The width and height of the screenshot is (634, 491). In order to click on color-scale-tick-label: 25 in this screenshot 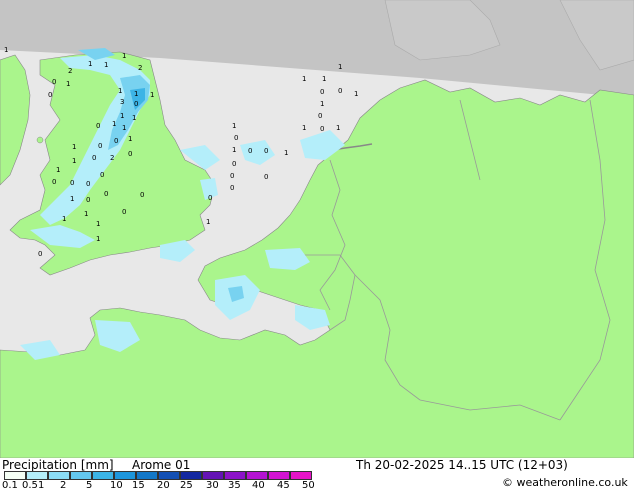, I will do `click(186, 485)`.